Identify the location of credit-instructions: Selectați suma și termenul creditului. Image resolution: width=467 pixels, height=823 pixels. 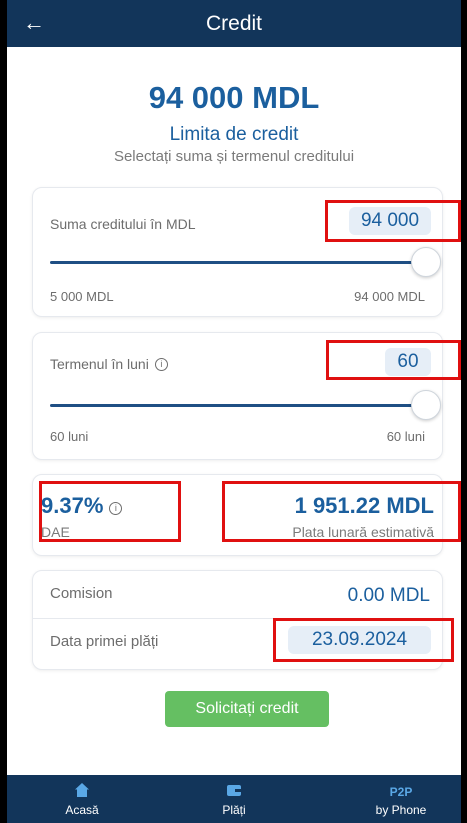
(234, 156).